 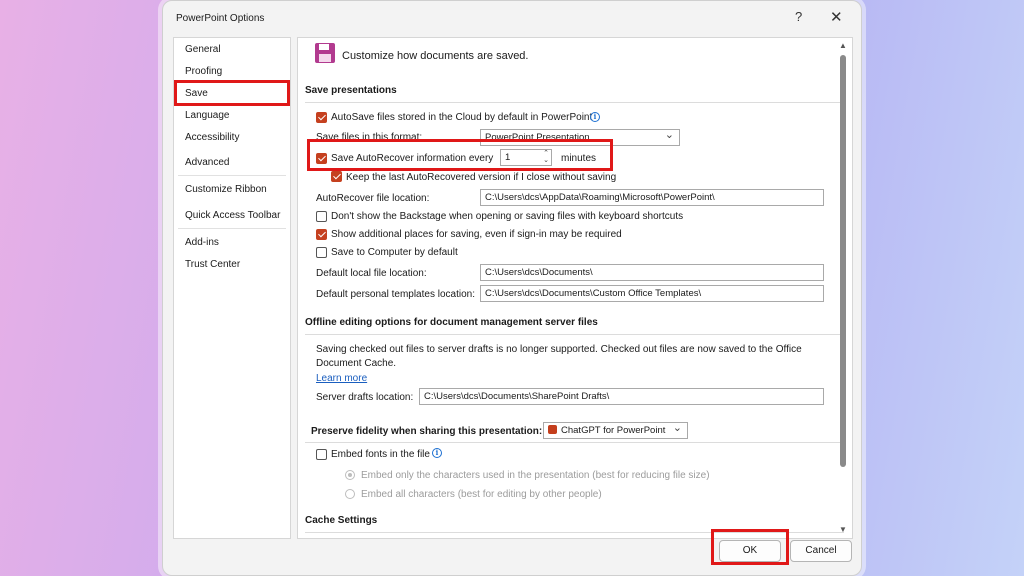 I want to click on autorecover-minutes-value: 1, so click(x=508, y=157).